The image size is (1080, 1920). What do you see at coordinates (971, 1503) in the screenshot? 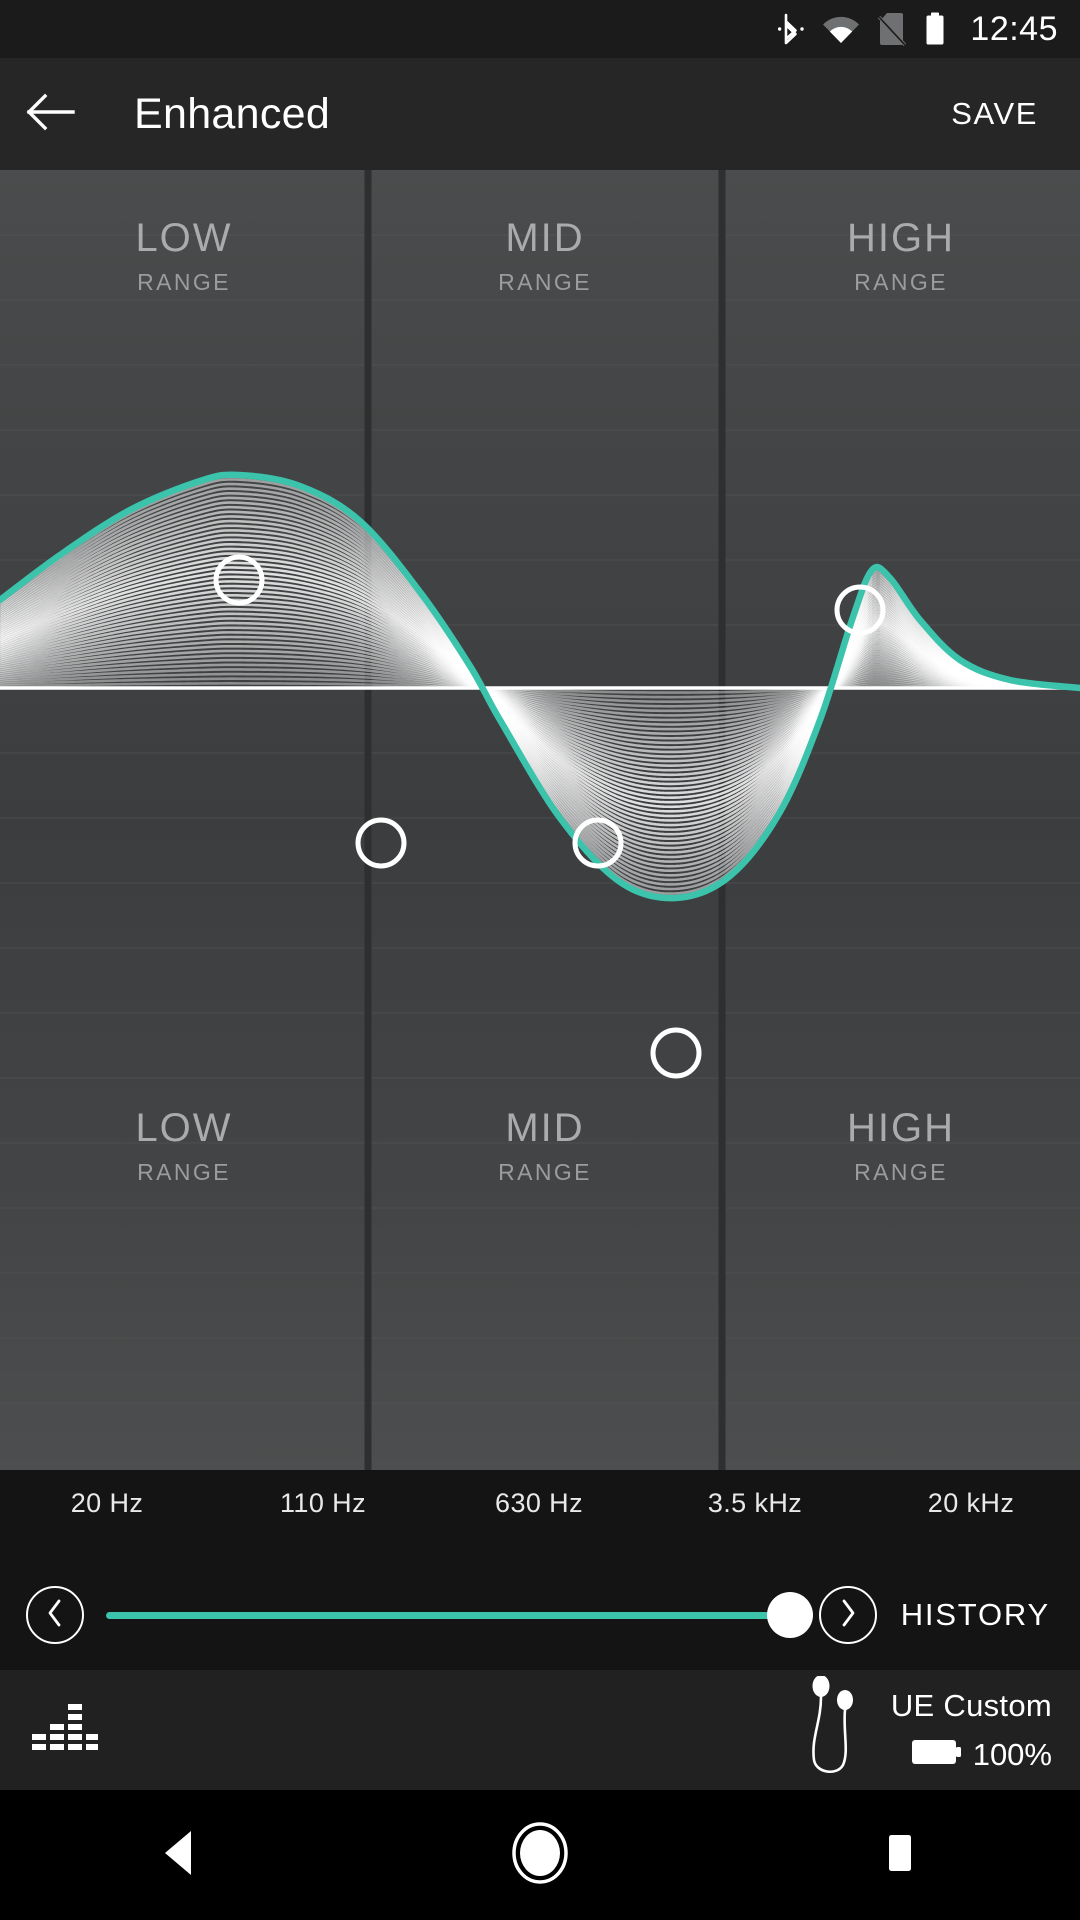
I see `frequency-tick: 20 kHz` at bounding box center [971, 1503].